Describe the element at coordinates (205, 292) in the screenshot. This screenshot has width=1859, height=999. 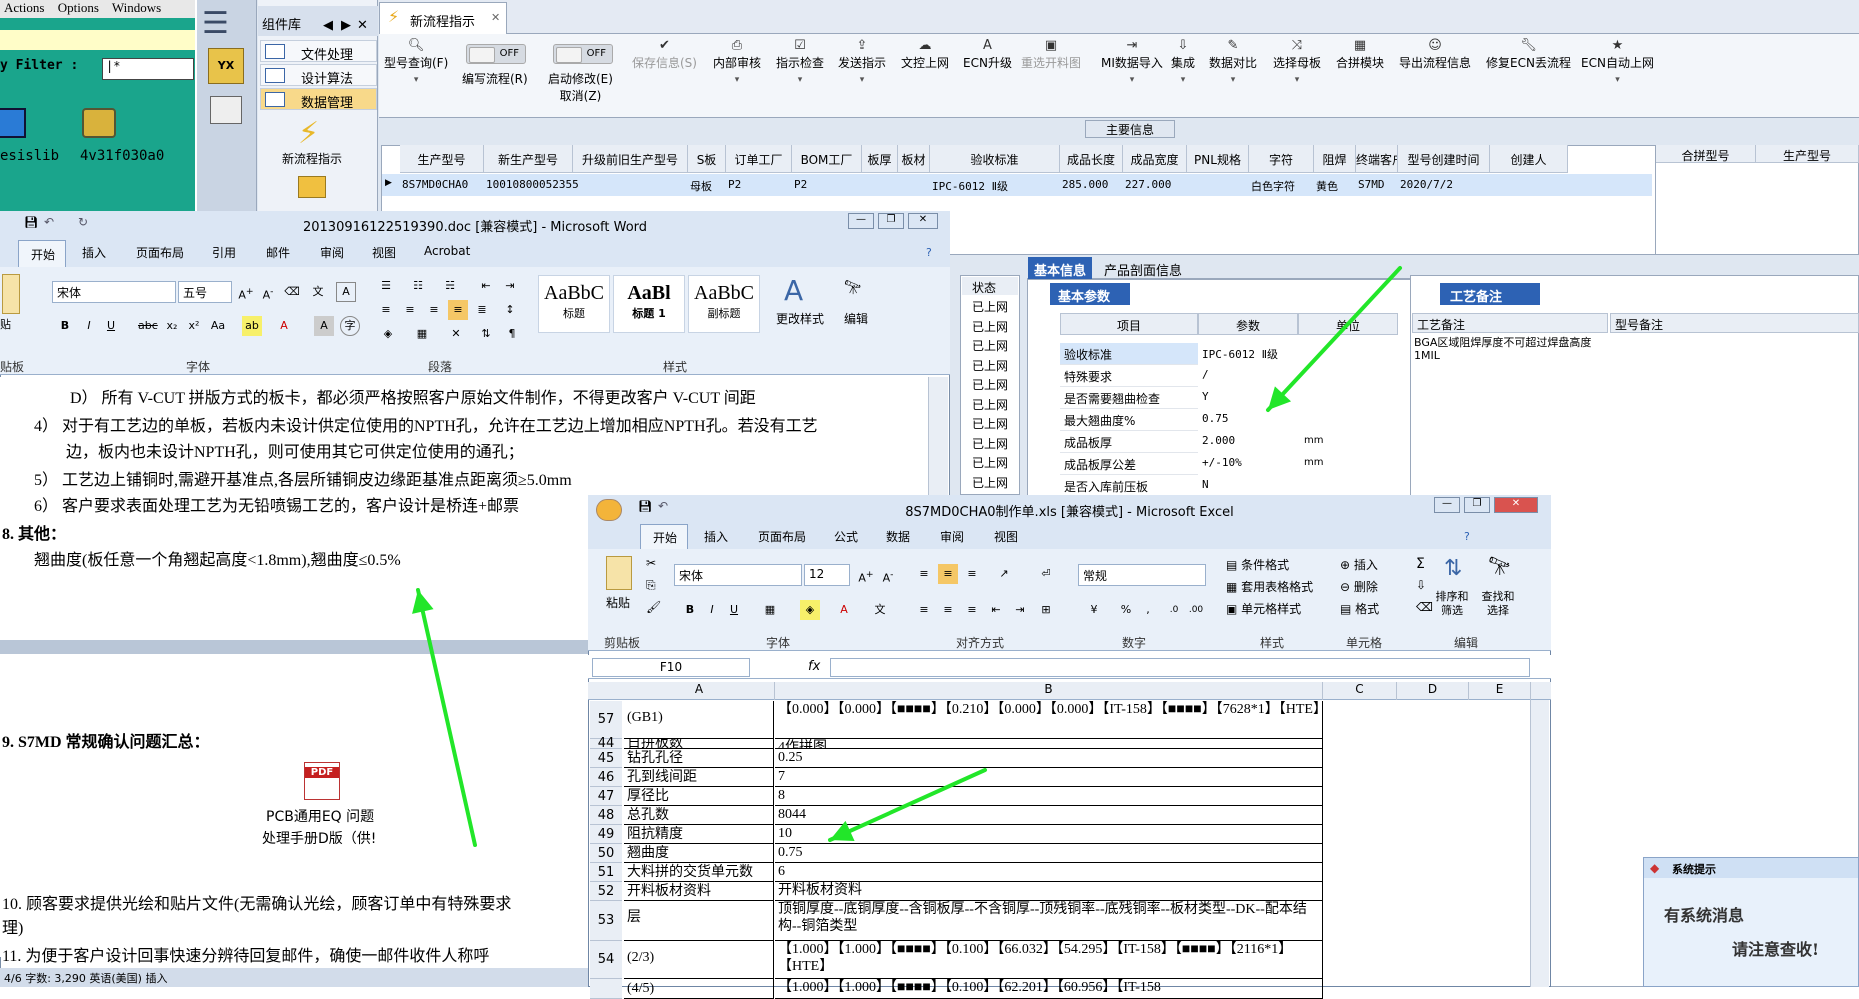
I see `font-size-select: 五号` at that location.